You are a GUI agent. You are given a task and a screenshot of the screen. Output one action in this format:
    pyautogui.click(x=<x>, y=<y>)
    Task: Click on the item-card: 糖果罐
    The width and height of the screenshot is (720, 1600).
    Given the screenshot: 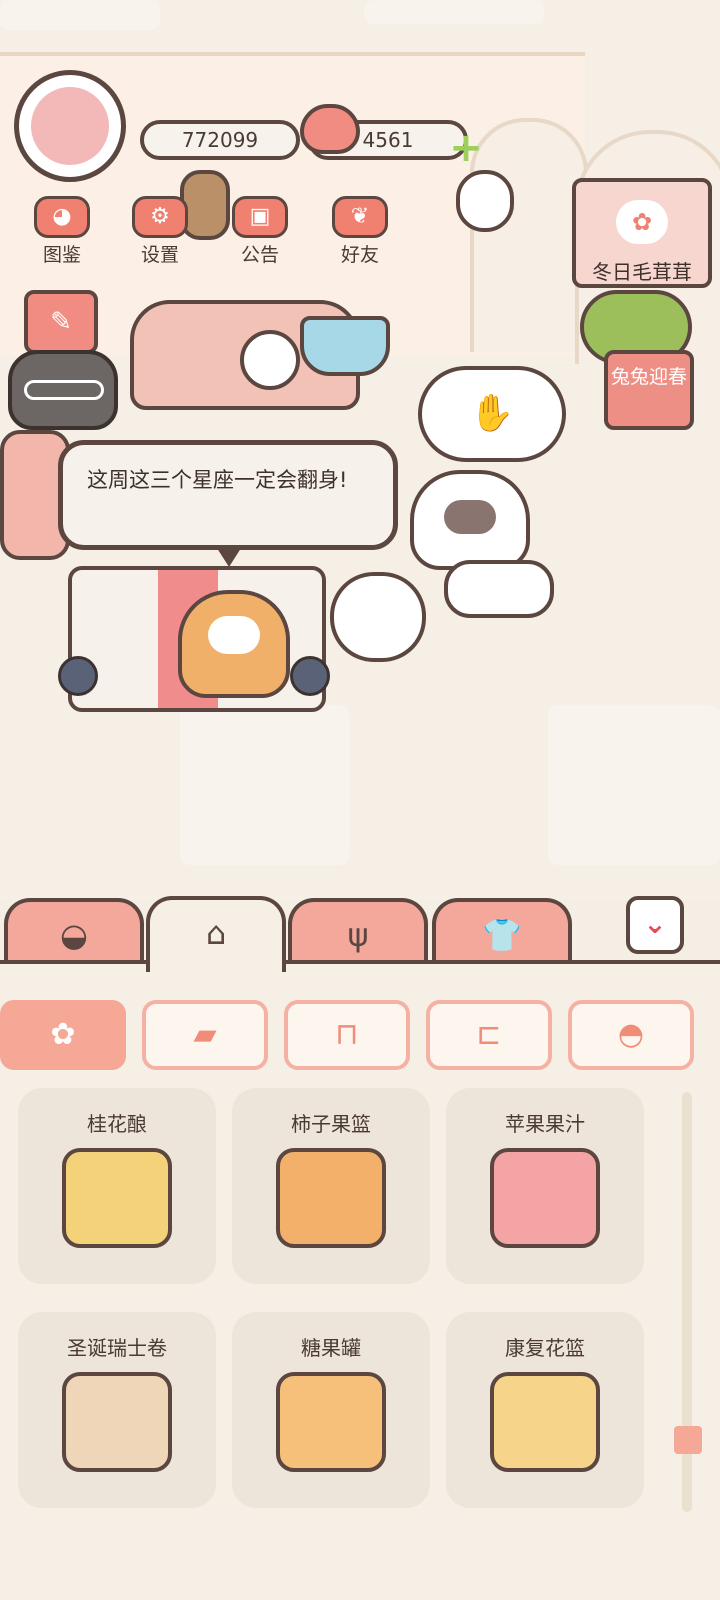 What is the action you would take?
    pyautogui.click(x=331, y=1410)
    